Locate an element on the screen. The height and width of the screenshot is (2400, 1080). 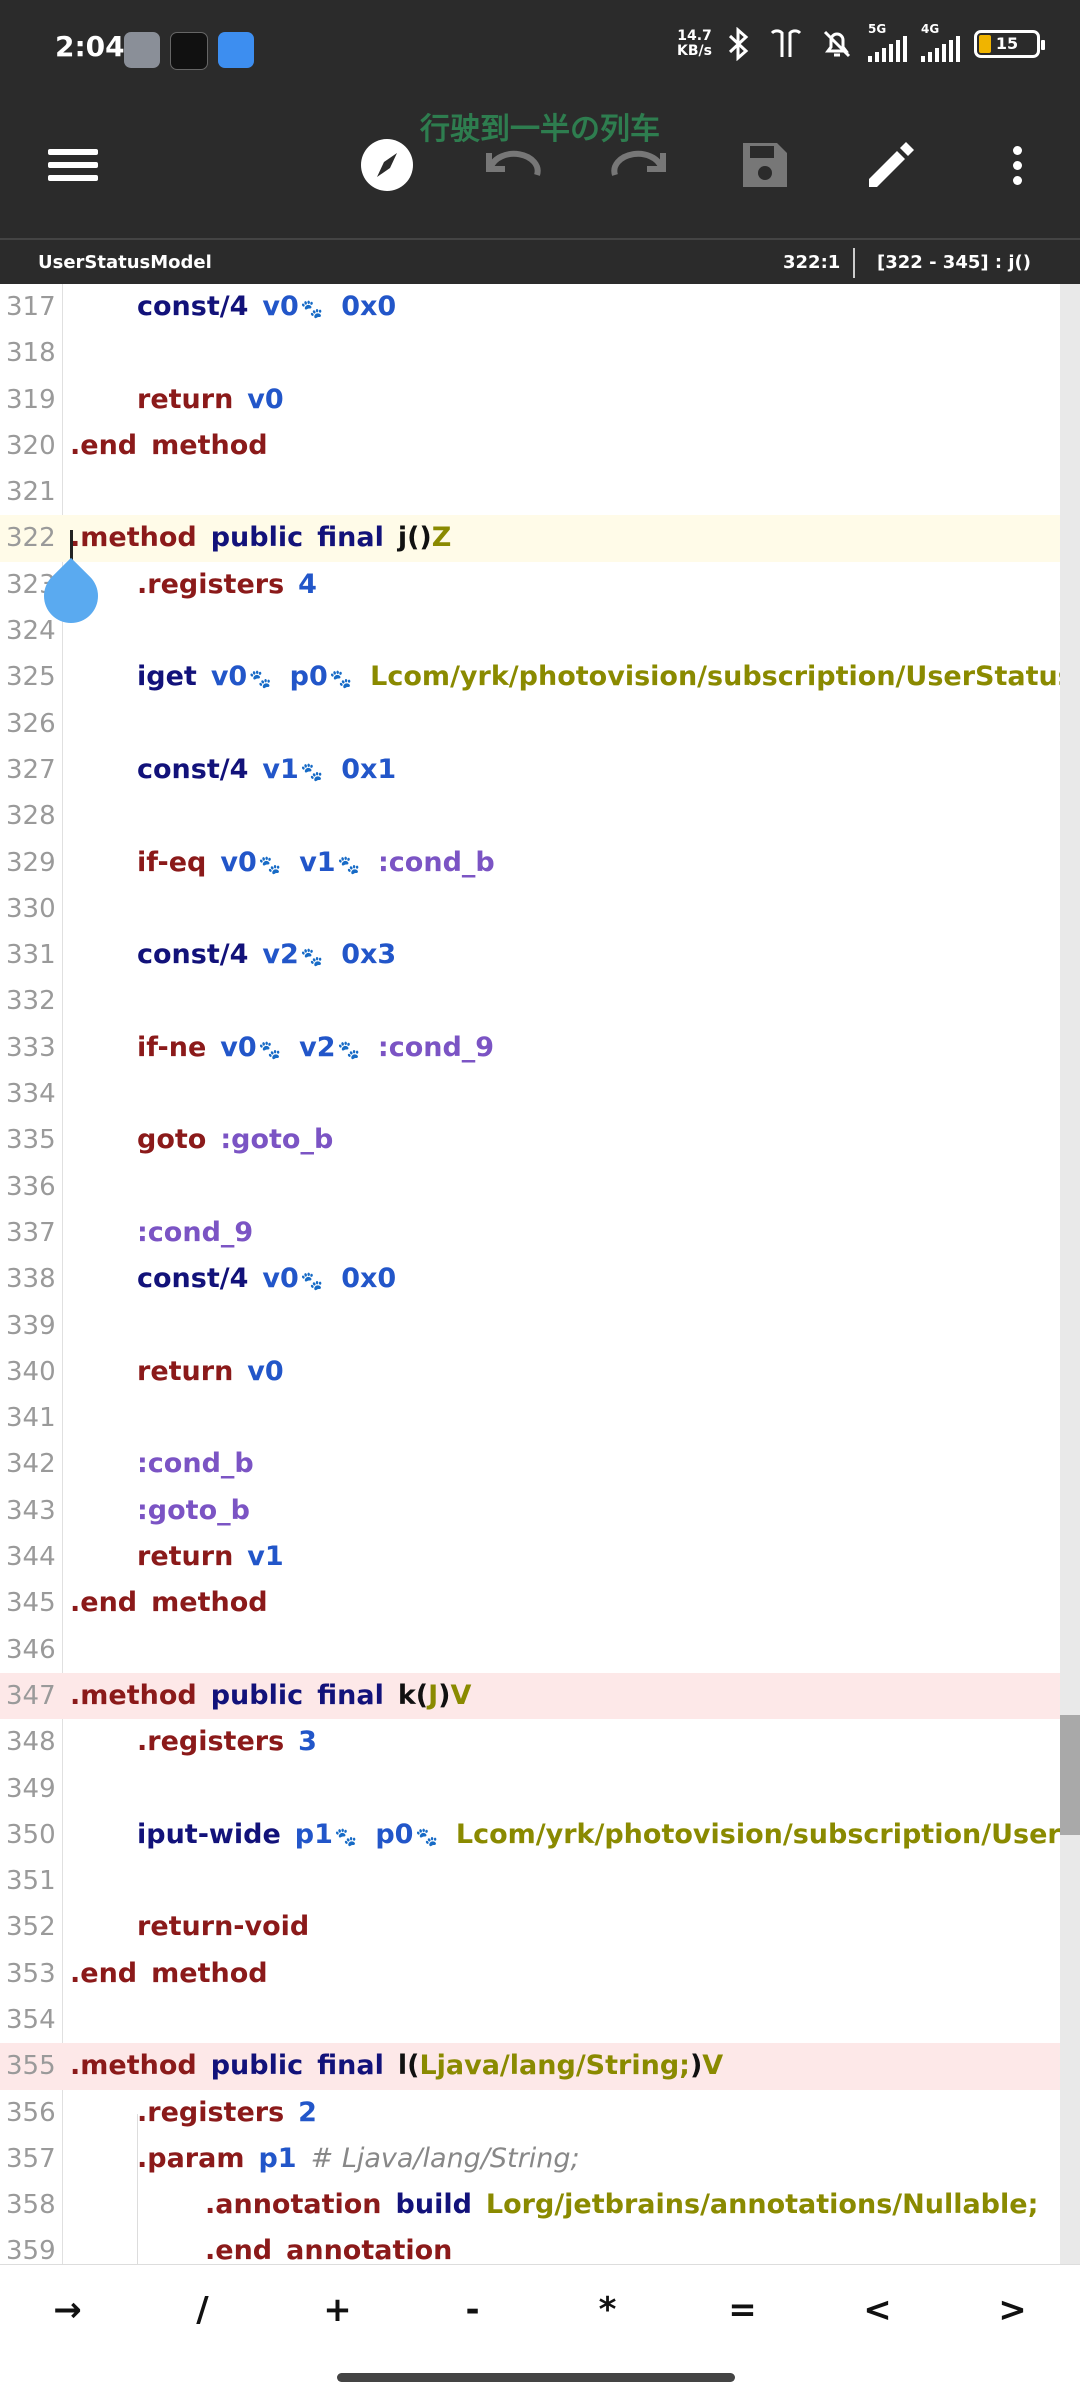
code-token: .end is located at coordinates (239, 2249).